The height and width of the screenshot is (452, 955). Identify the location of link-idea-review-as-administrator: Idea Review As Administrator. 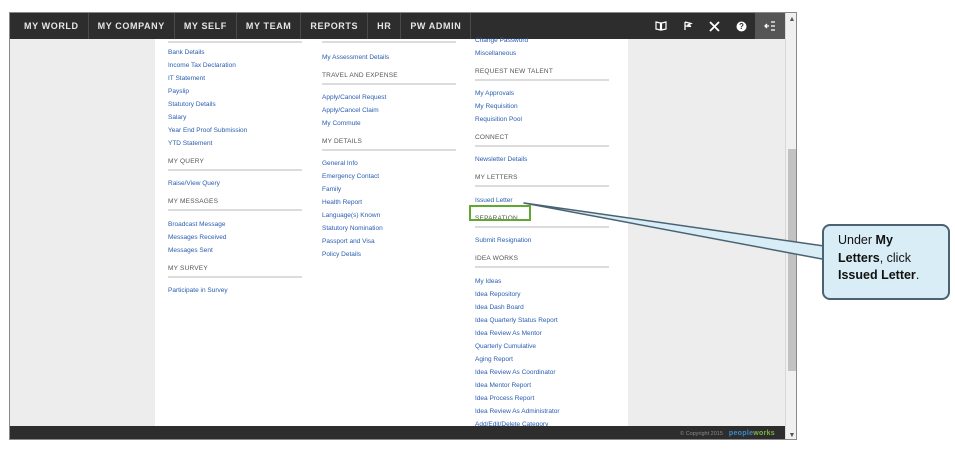
(517, 411).